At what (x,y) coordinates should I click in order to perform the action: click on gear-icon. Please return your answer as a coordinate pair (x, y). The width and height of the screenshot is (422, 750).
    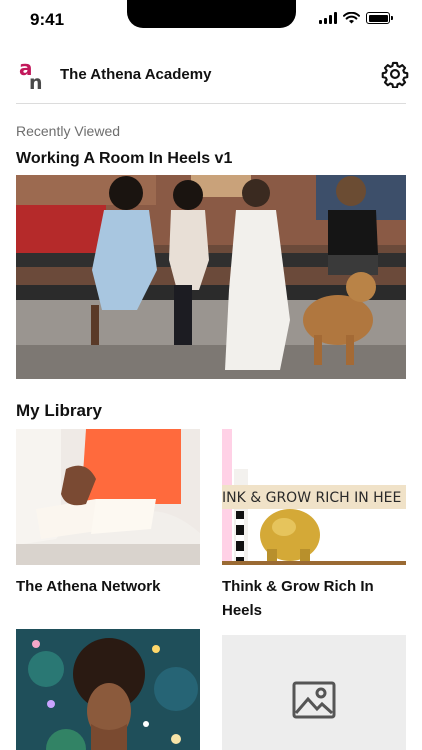
    Looking at the image, I should click on (395, 74).